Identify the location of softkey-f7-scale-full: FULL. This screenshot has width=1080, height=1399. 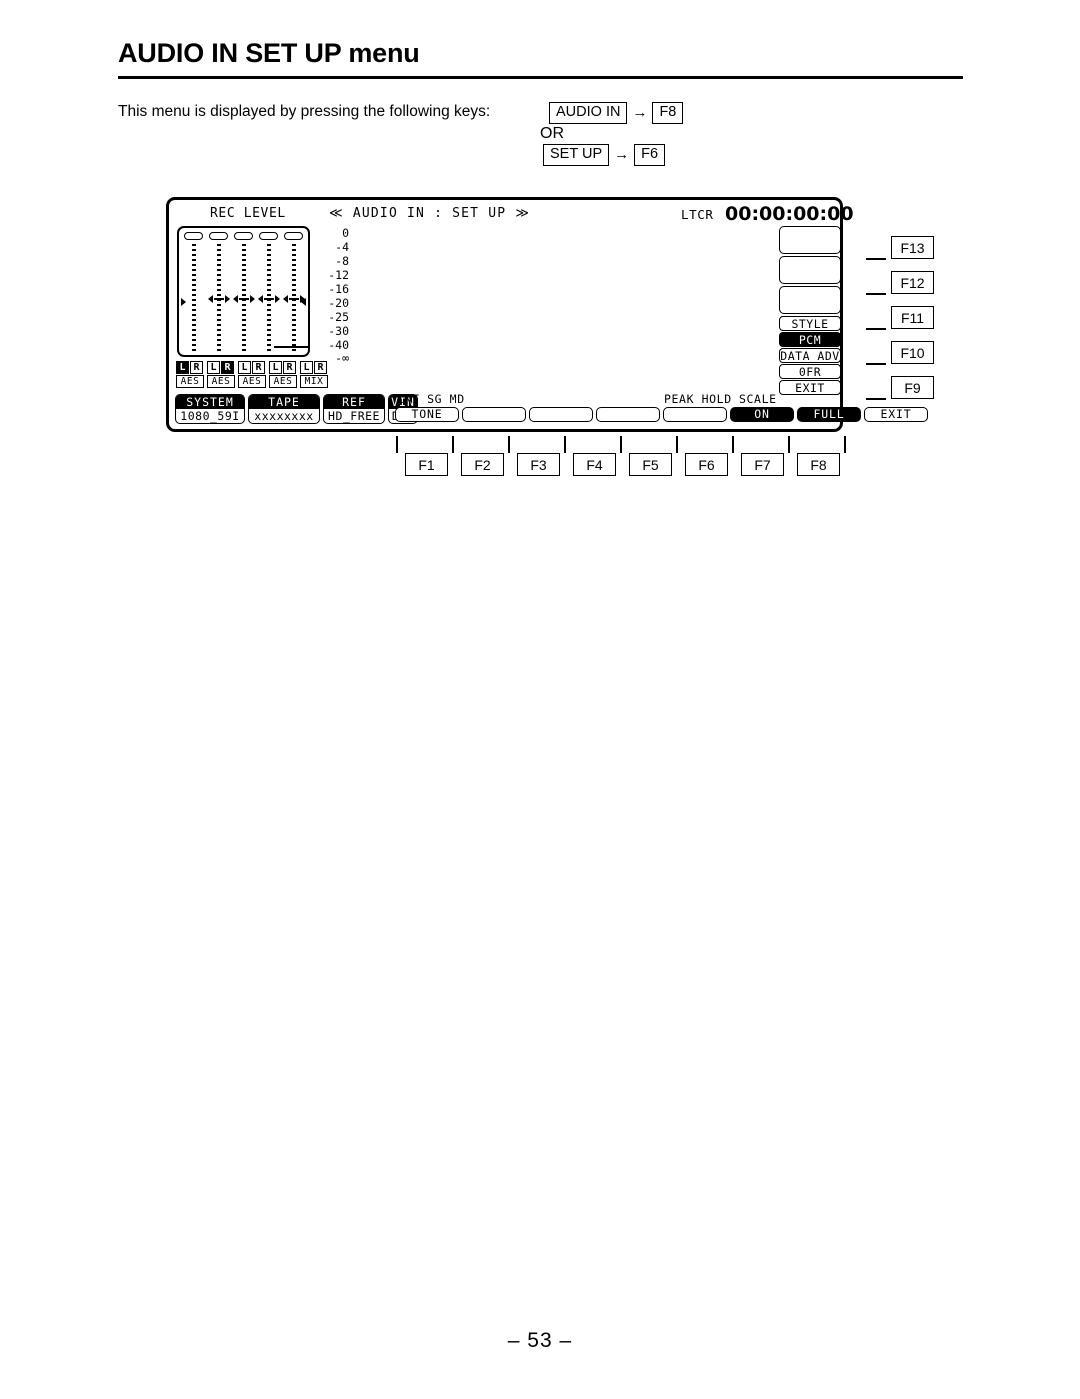
(829, 414).